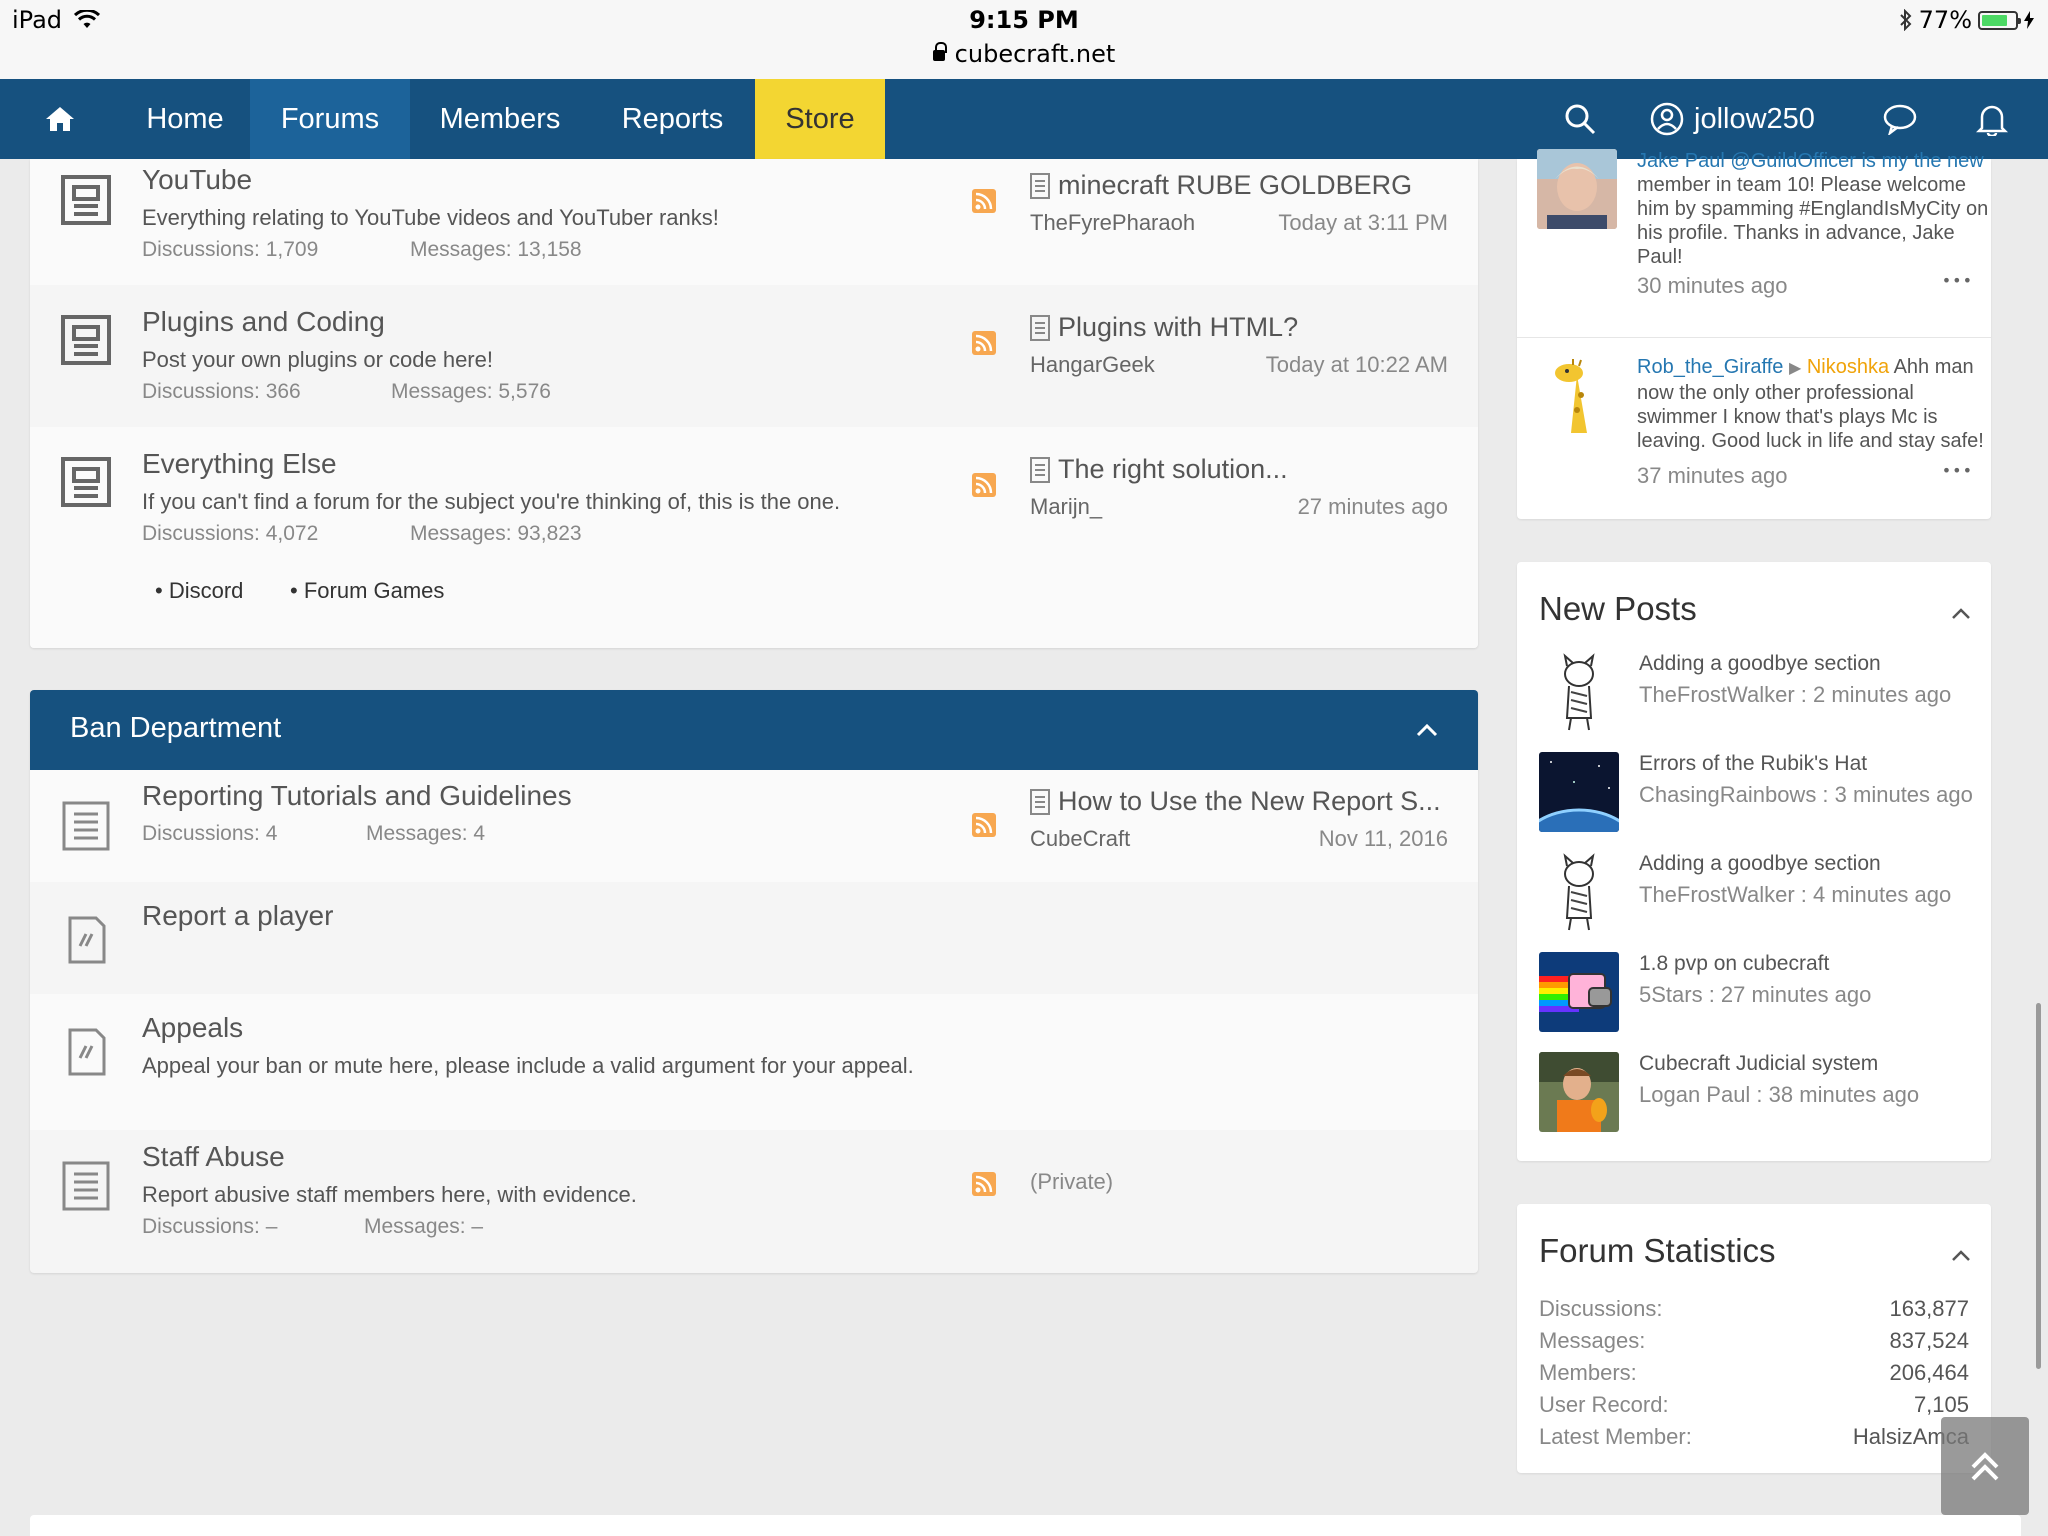 The image size is (2048, 1536). I want to click on last-post-user: CubeCraft, so click(1080, 839).